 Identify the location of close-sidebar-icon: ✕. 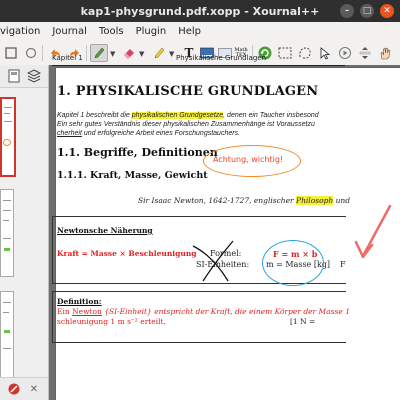
(34, 389).